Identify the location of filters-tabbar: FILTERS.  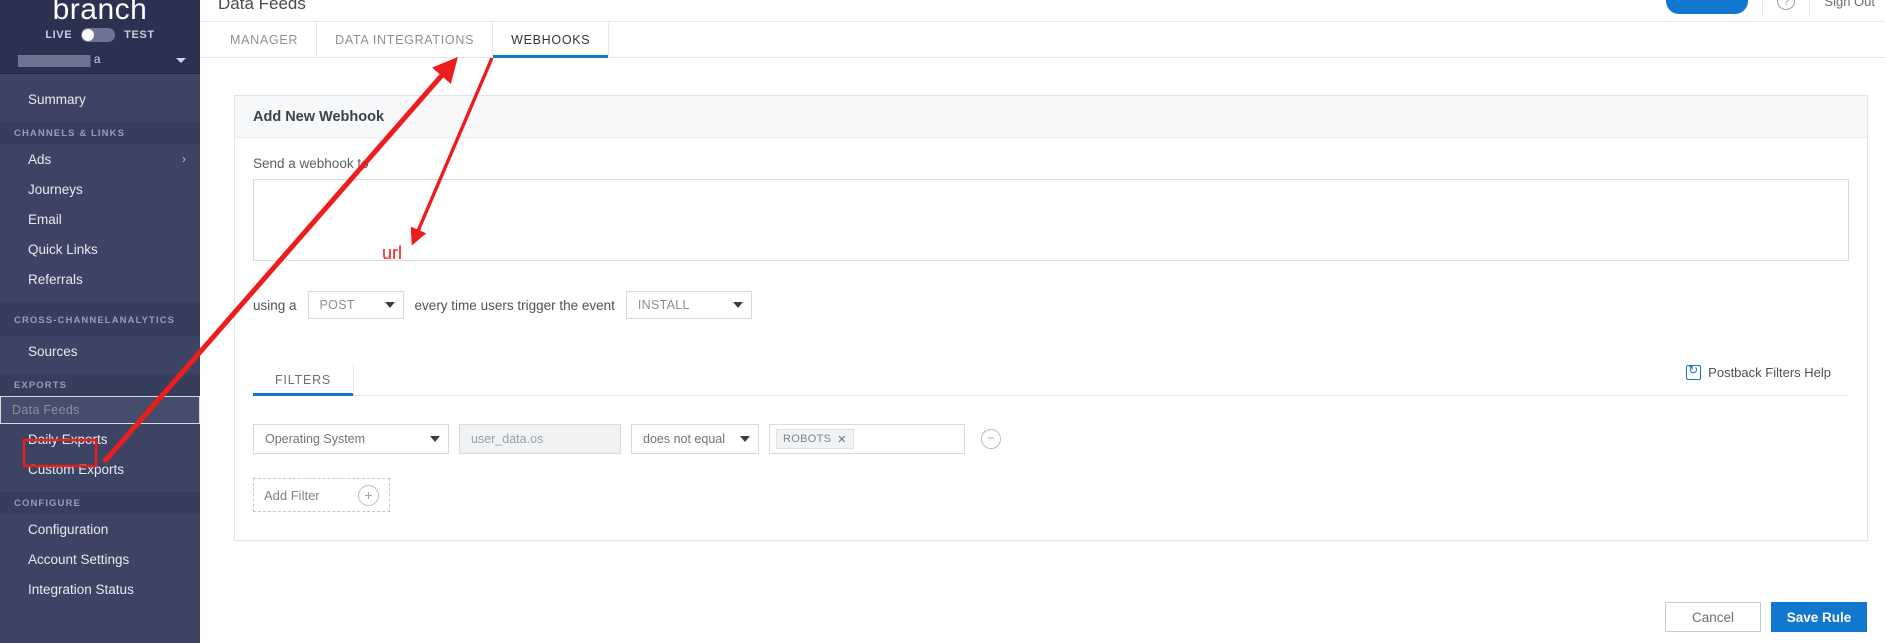
(1051, 380).